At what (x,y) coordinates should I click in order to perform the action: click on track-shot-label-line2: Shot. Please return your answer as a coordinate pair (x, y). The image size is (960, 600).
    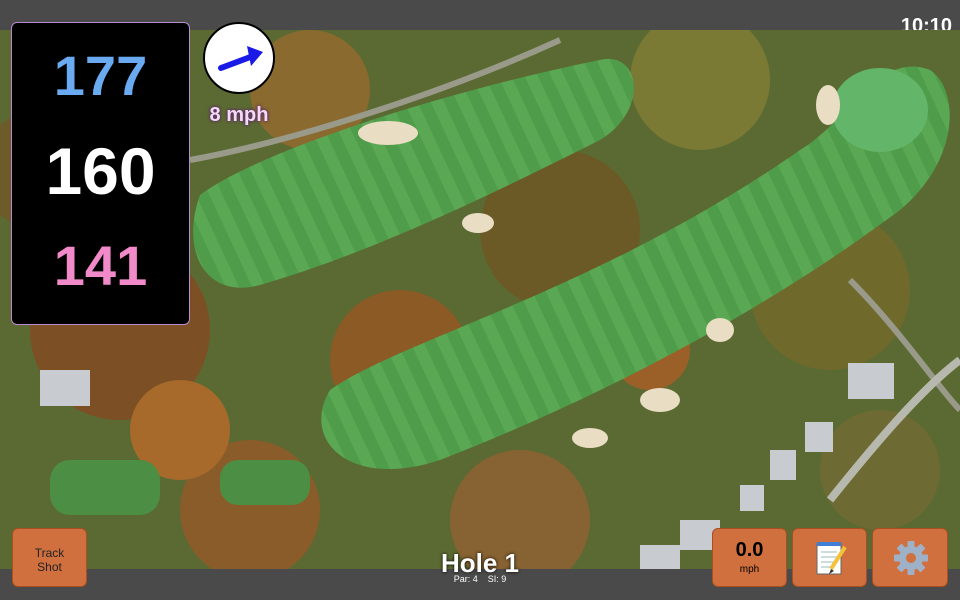
    Looking at the image, I should click on (49, 567).